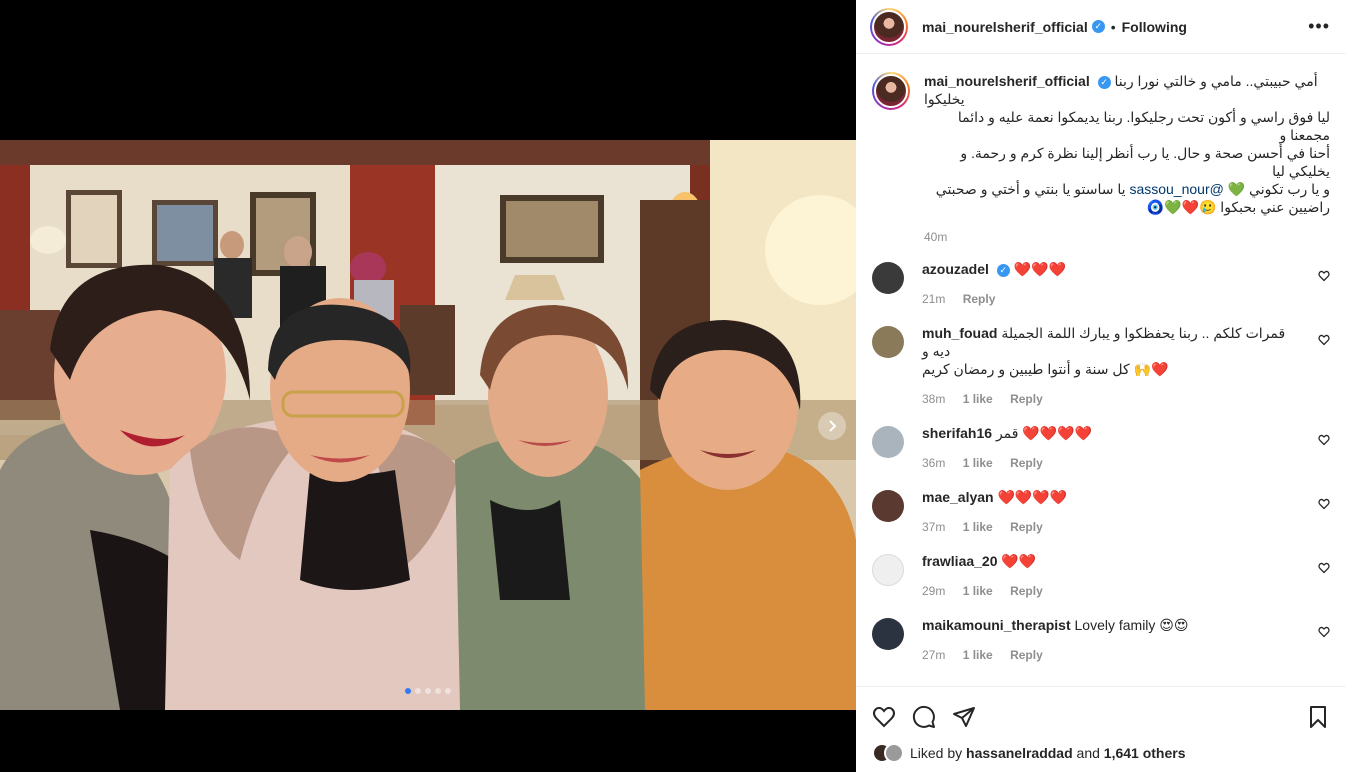 The image size is (1346, 772). Describe the element at coordinates (1319, 26) in the screenshot. I see `more-horizontal-icon: •••` at that location.